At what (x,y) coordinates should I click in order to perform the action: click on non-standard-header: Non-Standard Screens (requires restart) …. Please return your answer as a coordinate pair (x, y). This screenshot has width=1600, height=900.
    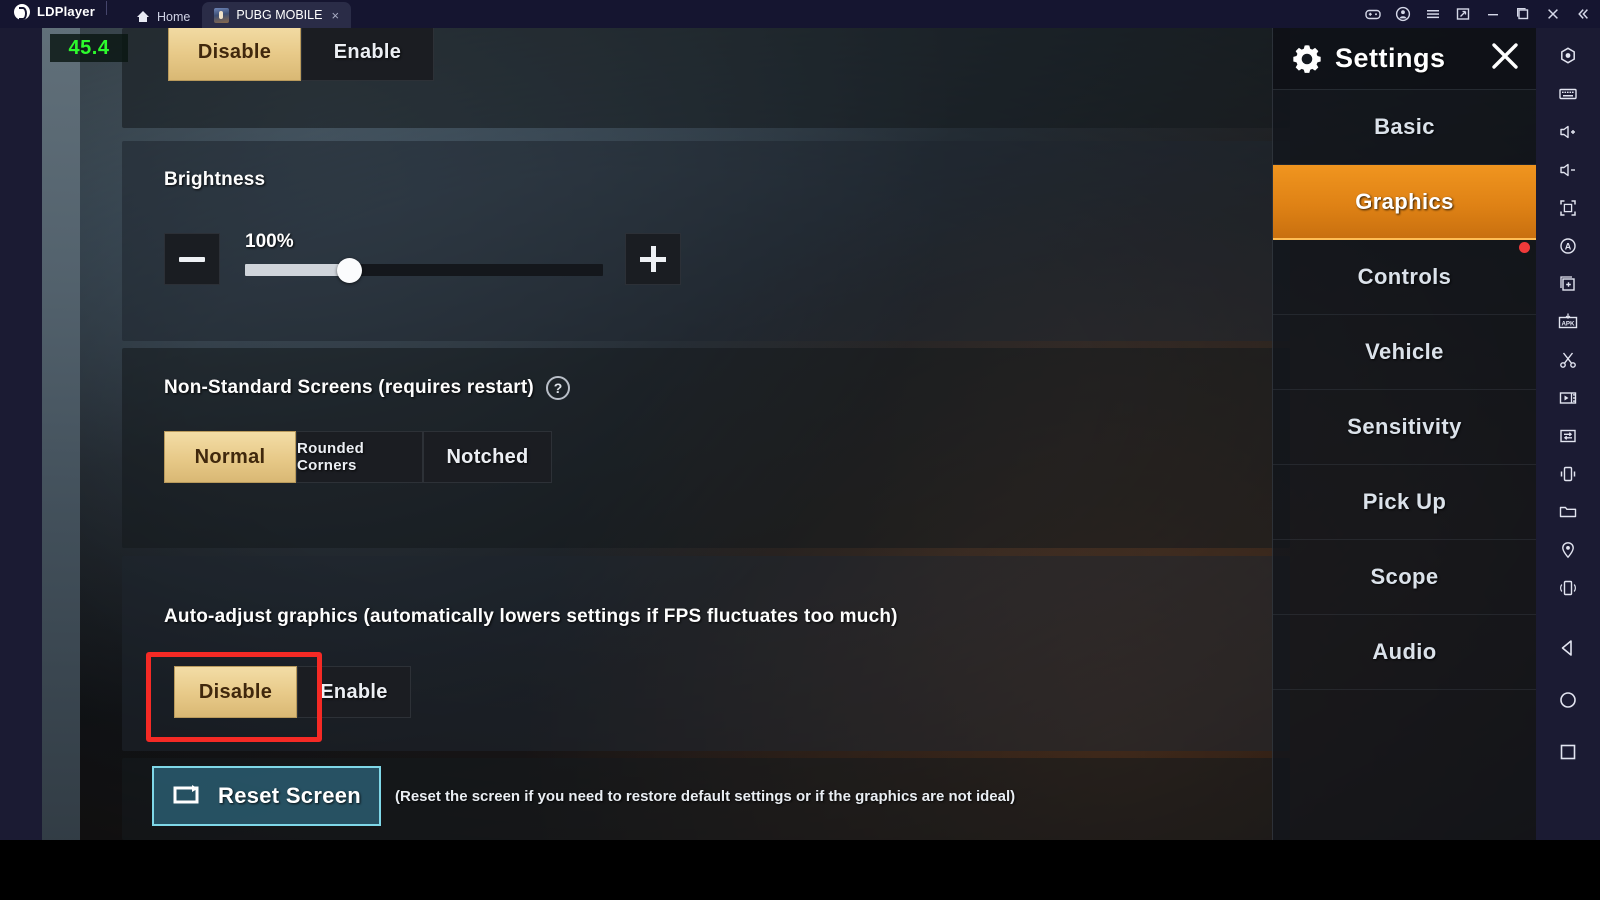
    Looking at the image, I should click on (367, 388).